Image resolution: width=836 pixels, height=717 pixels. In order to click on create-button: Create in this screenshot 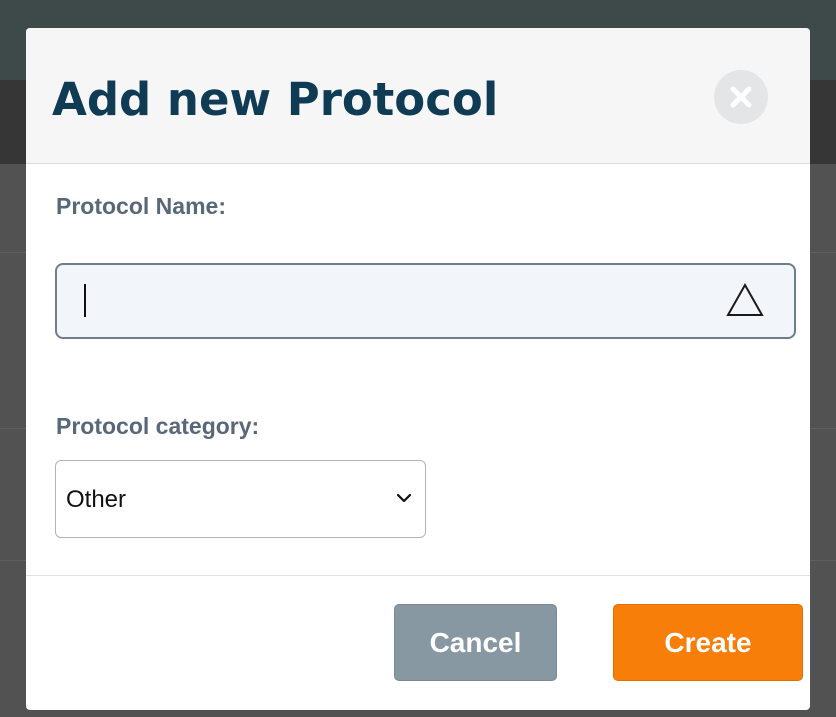, I will do `click(708, 642)`.